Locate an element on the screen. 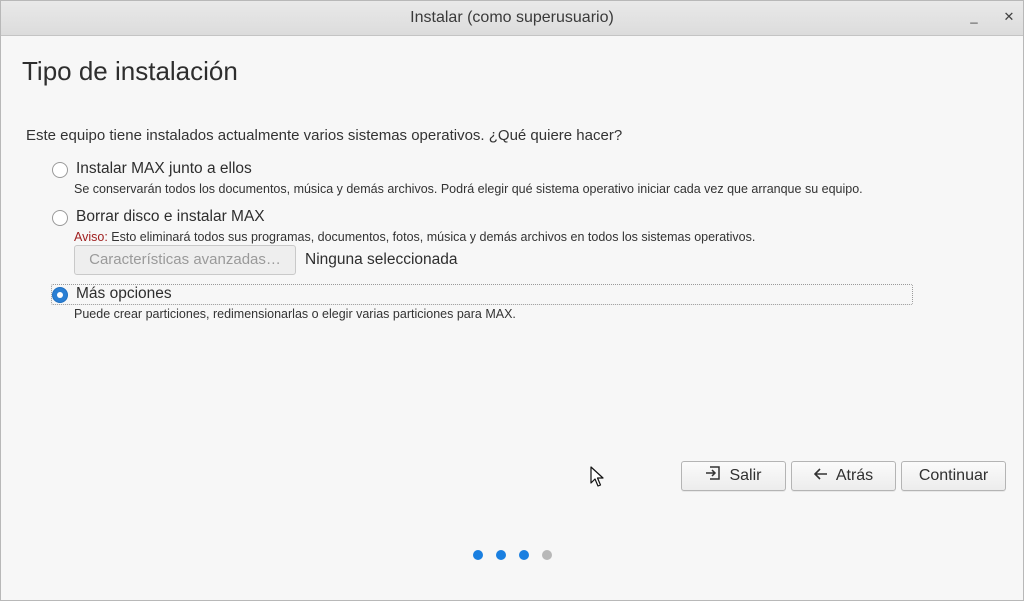 The image size is (1024, 601). close-button: ✕ is located at coordinates (1009, 17).